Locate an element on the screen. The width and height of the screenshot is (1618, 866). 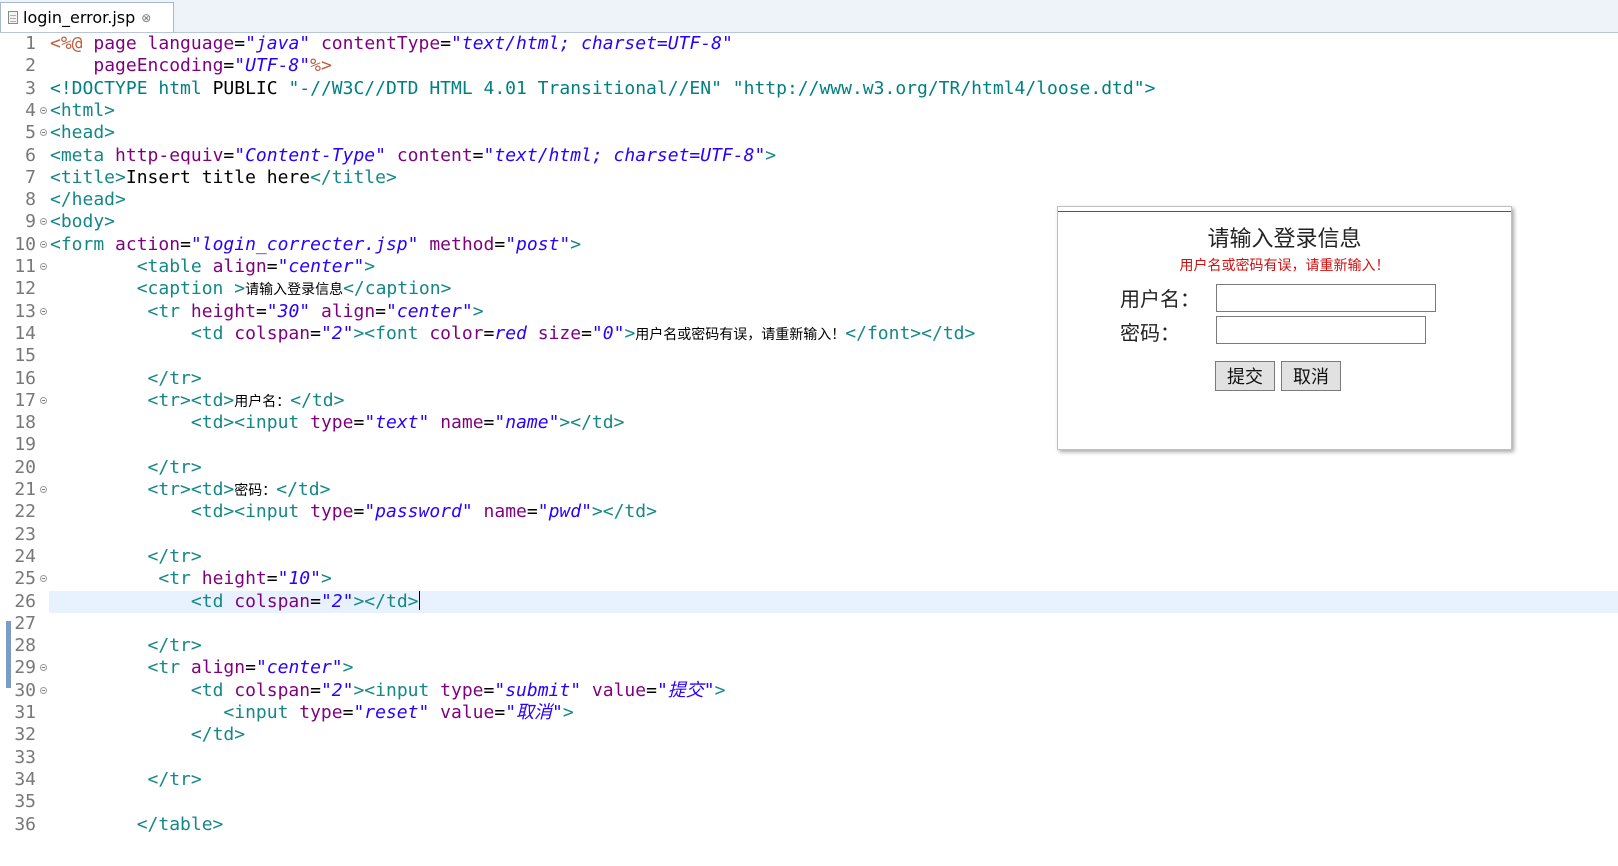
code-token: "login_correcter.jsp" is located at coordinates (304, 244).